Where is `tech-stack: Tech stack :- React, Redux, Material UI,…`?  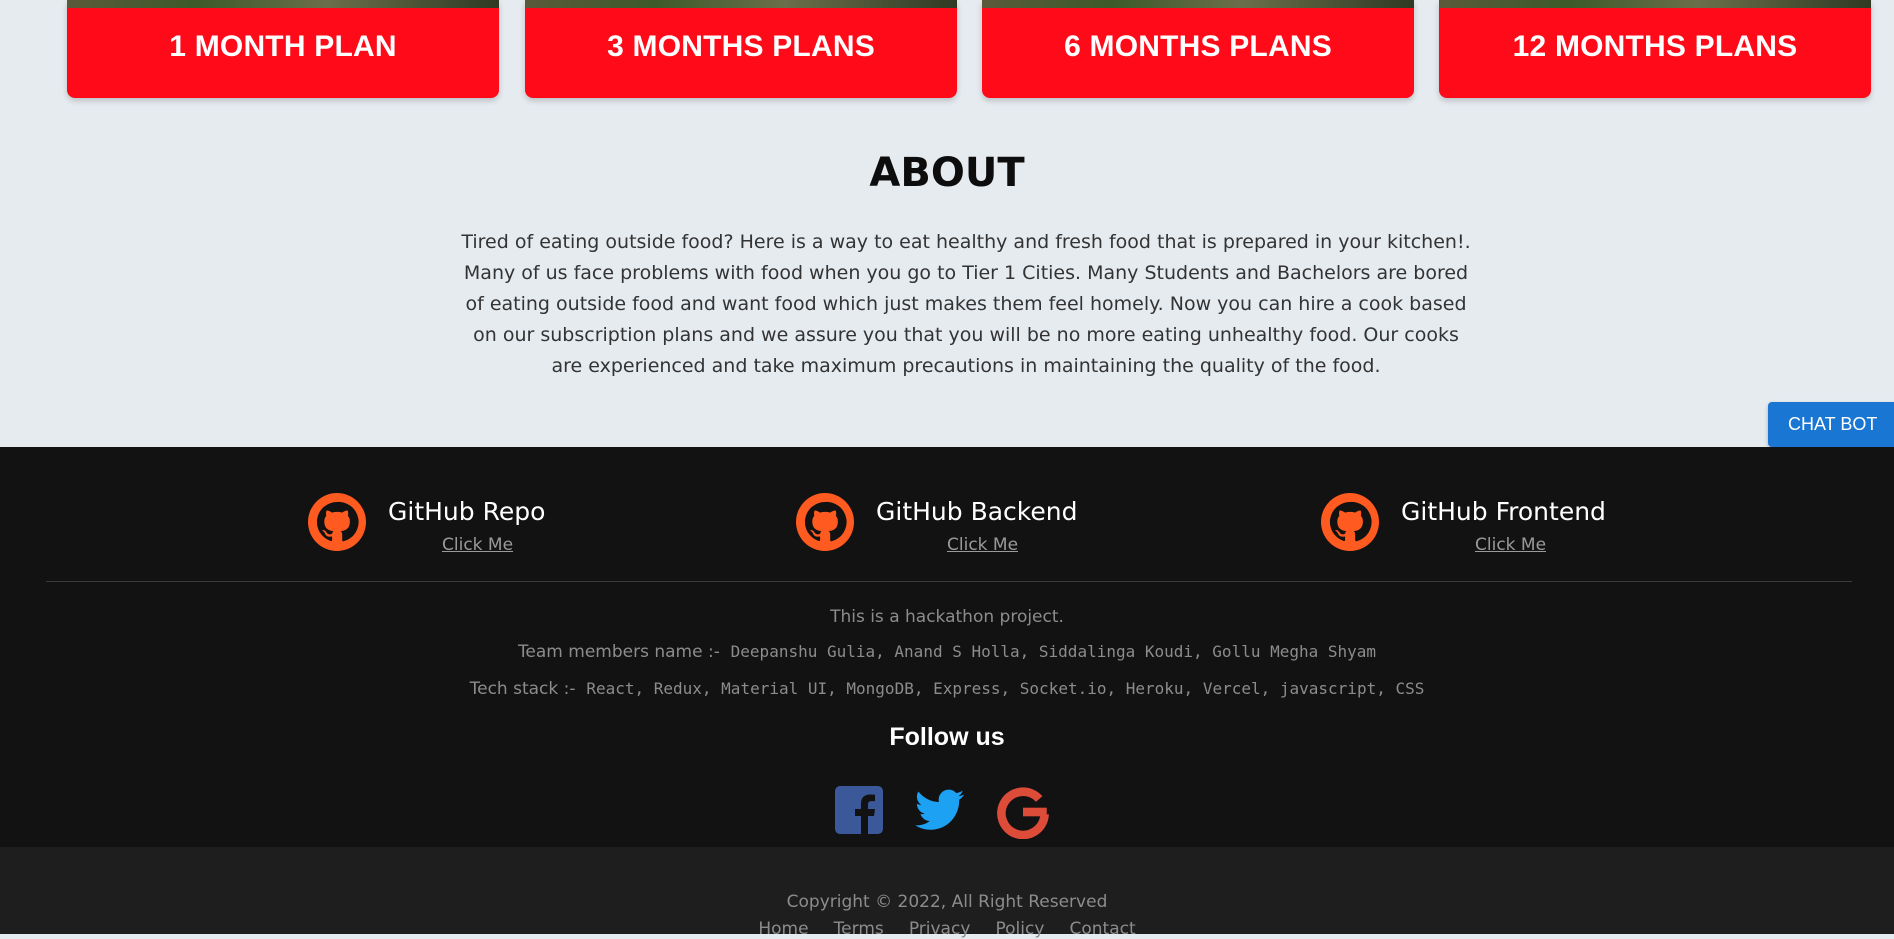
tech-stack: Tech stack :- React, Redux, Material UI,… is located at coordinates (947, 689).